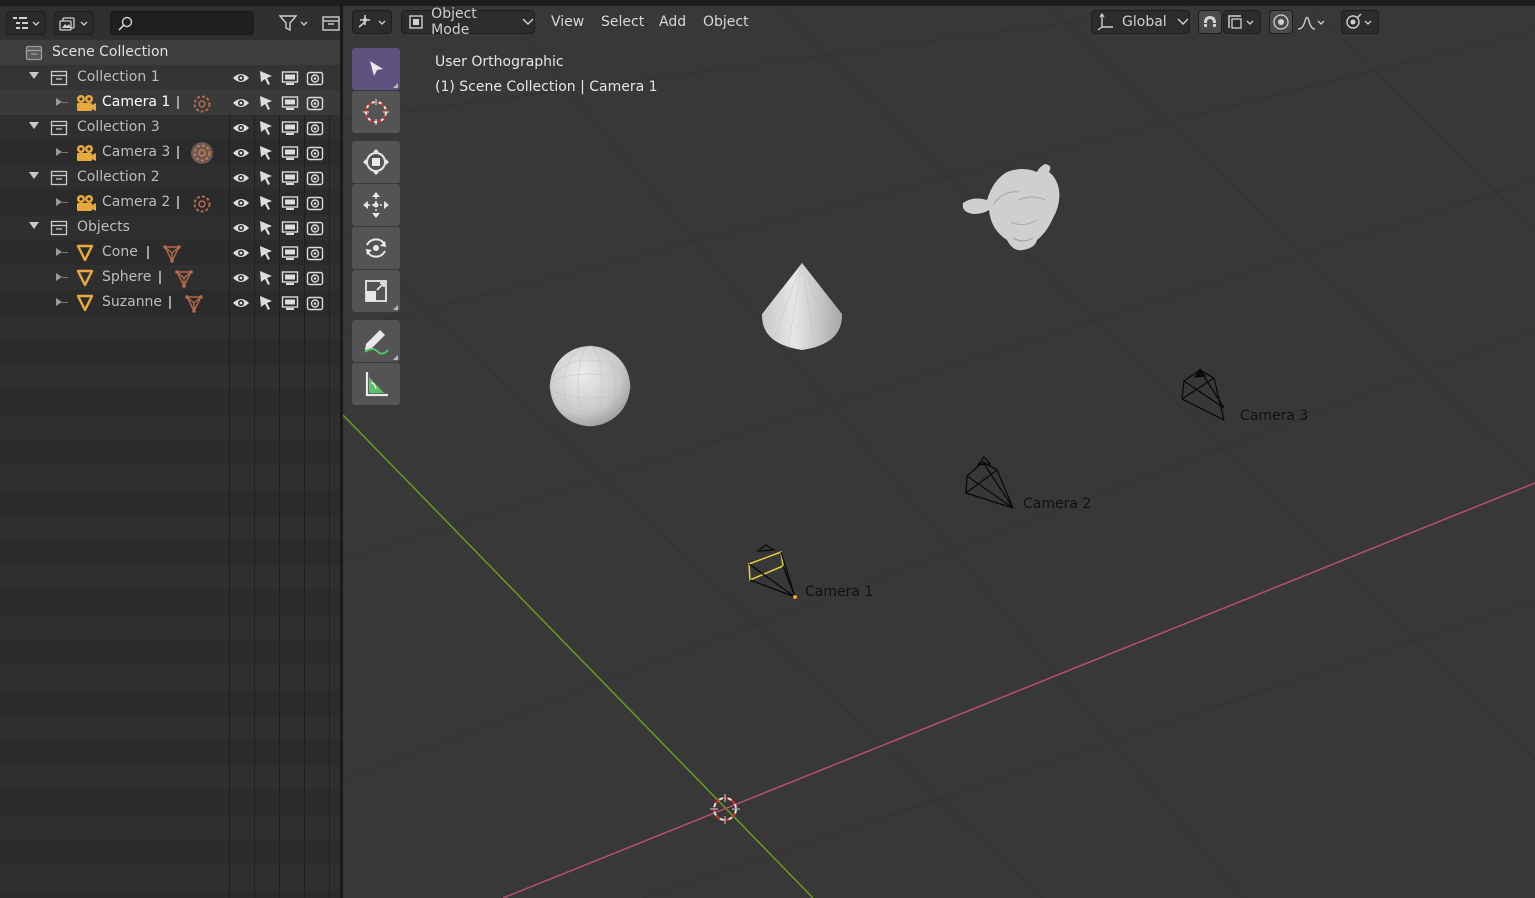 The height and width of the screenshot is (898, 1535). I want to click on filter-button, so click(294, 23).